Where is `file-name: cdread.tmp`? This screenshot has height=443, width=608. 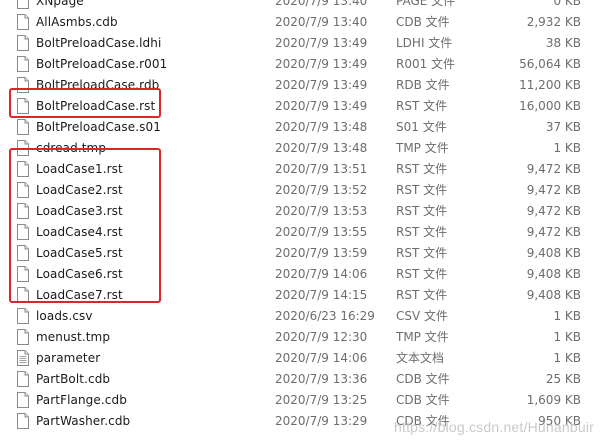 file-name: cdread.tmp is located at coordinates (71, 148).